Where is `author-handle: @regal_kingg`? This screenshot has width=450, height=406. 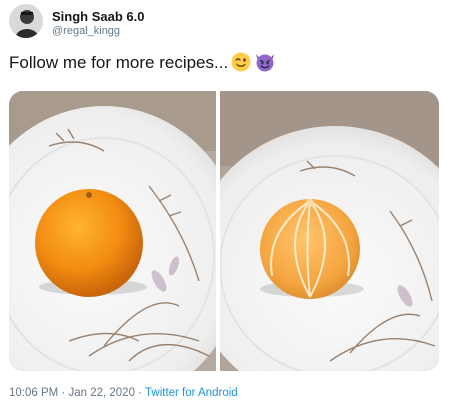 author-handle: @regal_kingg is located at coordinates (86, 31).